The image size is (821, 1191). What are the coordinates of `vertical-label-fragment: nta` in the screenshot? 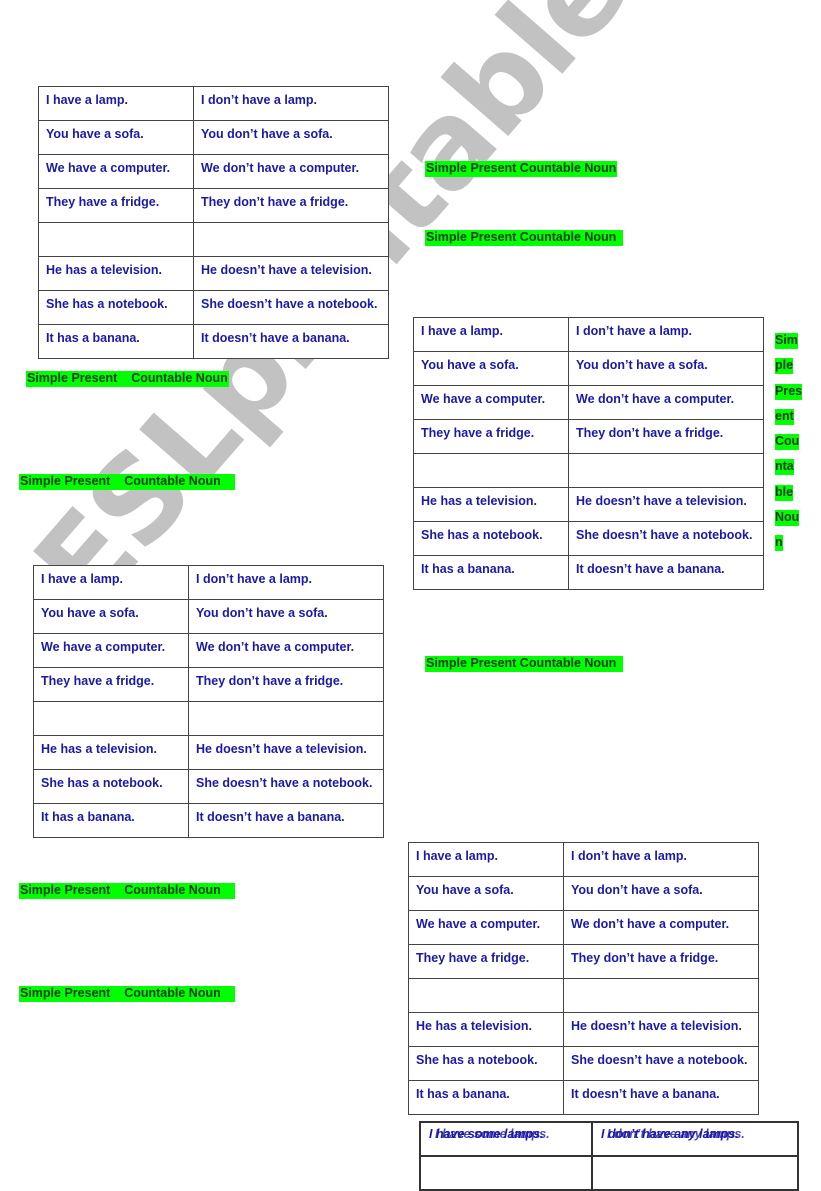 It's located at (784, 467).